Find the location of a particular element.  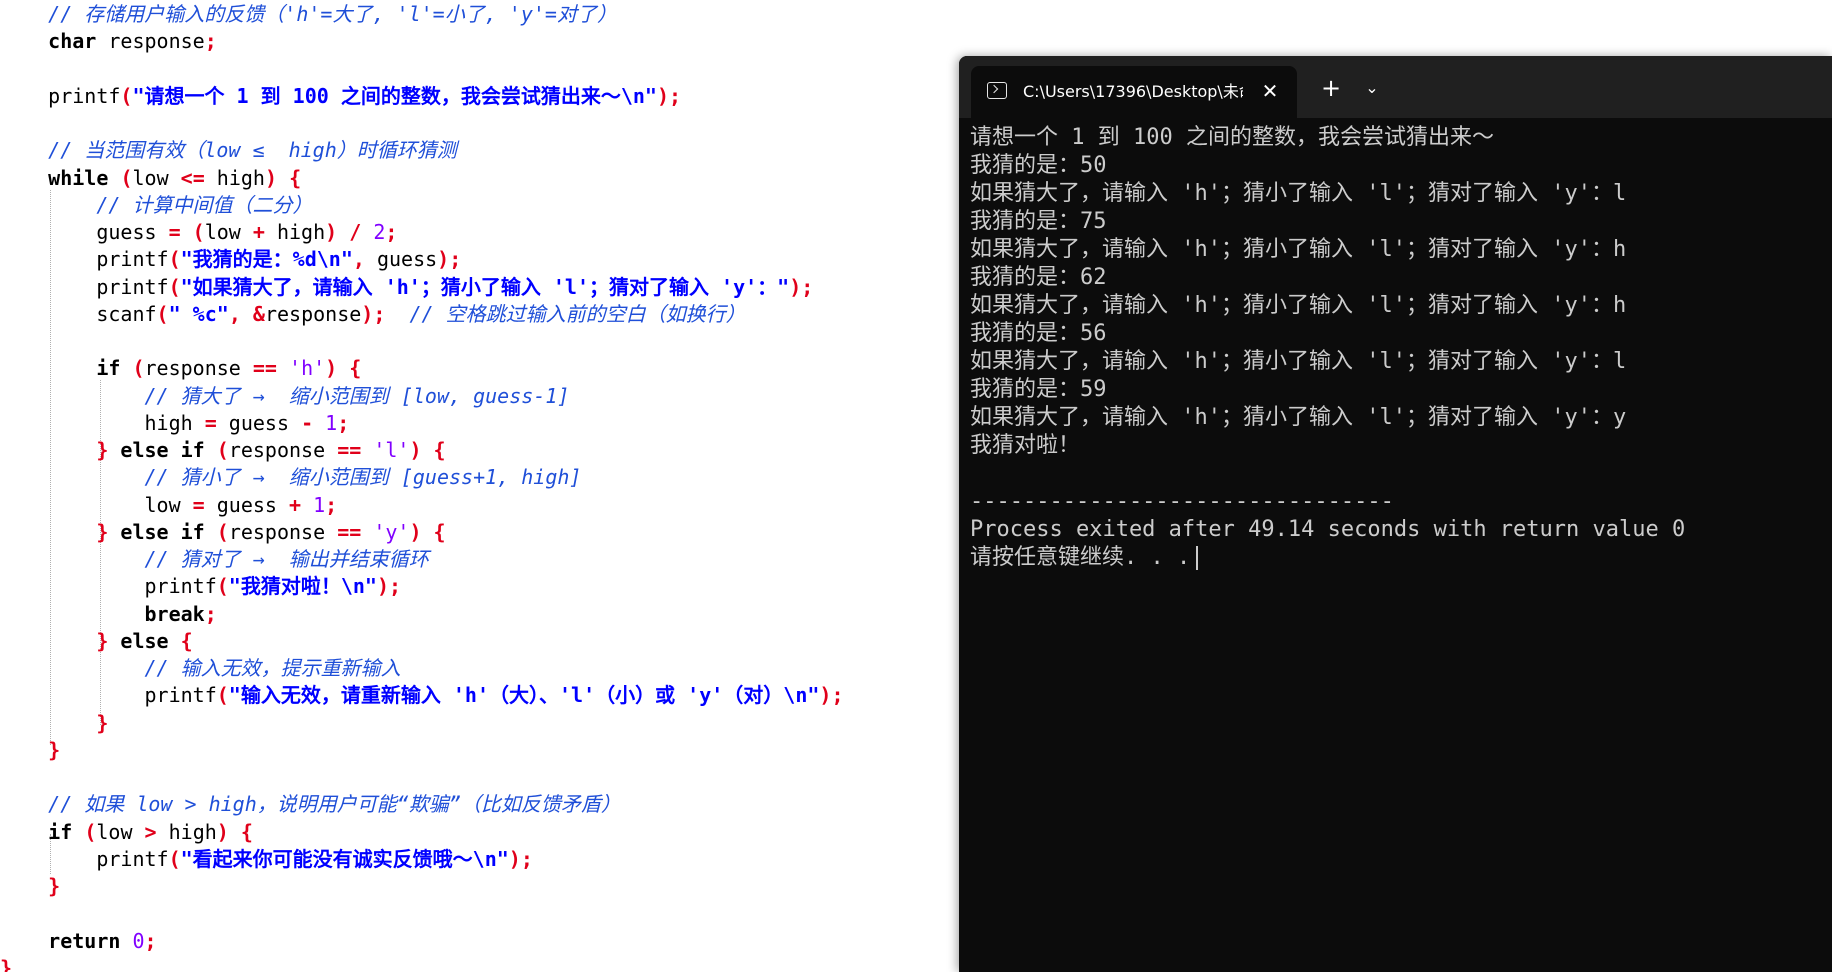

code-token: / is located at coordinates (355, 232).